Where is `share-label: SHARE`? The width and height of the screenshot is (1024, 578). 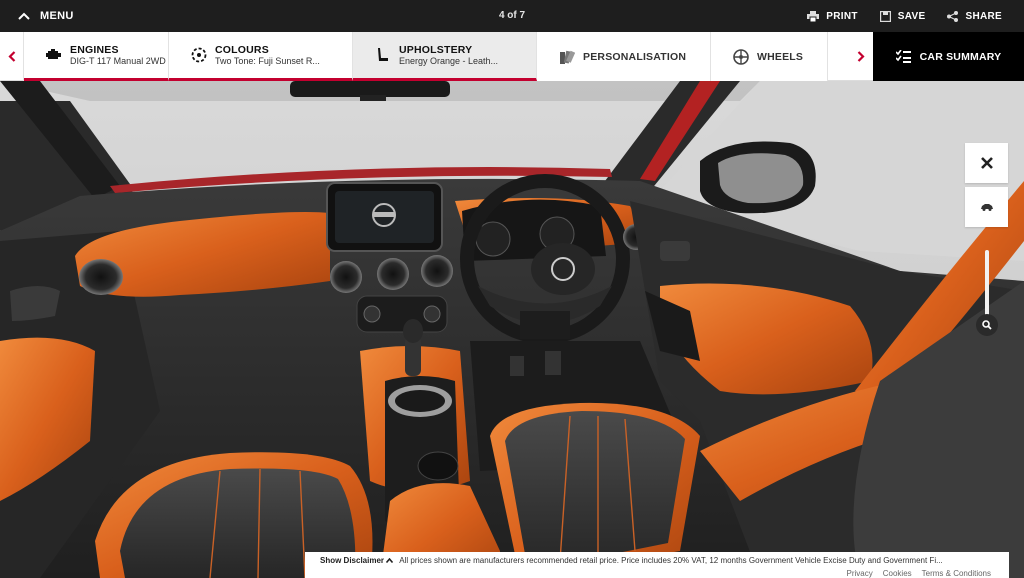 share-label: SHARE is located at coordinates (983, 16).